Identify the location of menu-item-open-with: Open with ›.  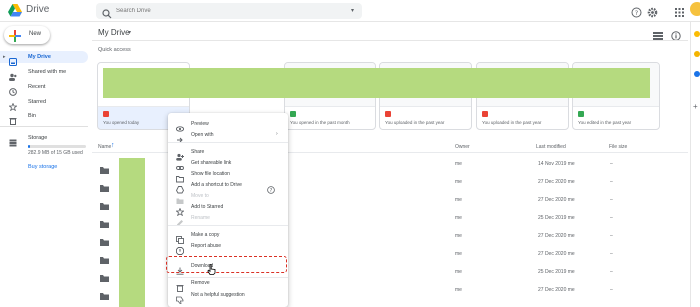
(228, 135).